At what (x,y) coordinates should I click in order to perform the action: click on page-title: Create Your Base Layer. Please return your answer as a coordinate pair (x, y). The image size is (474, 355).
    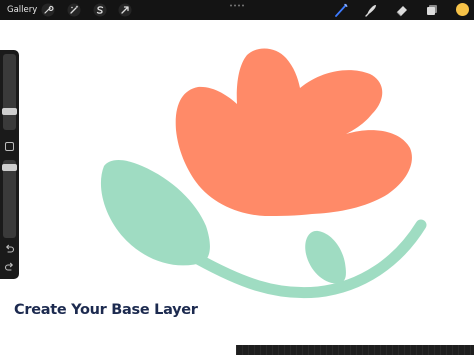
    Looking at the image, I should click on (106, 310).